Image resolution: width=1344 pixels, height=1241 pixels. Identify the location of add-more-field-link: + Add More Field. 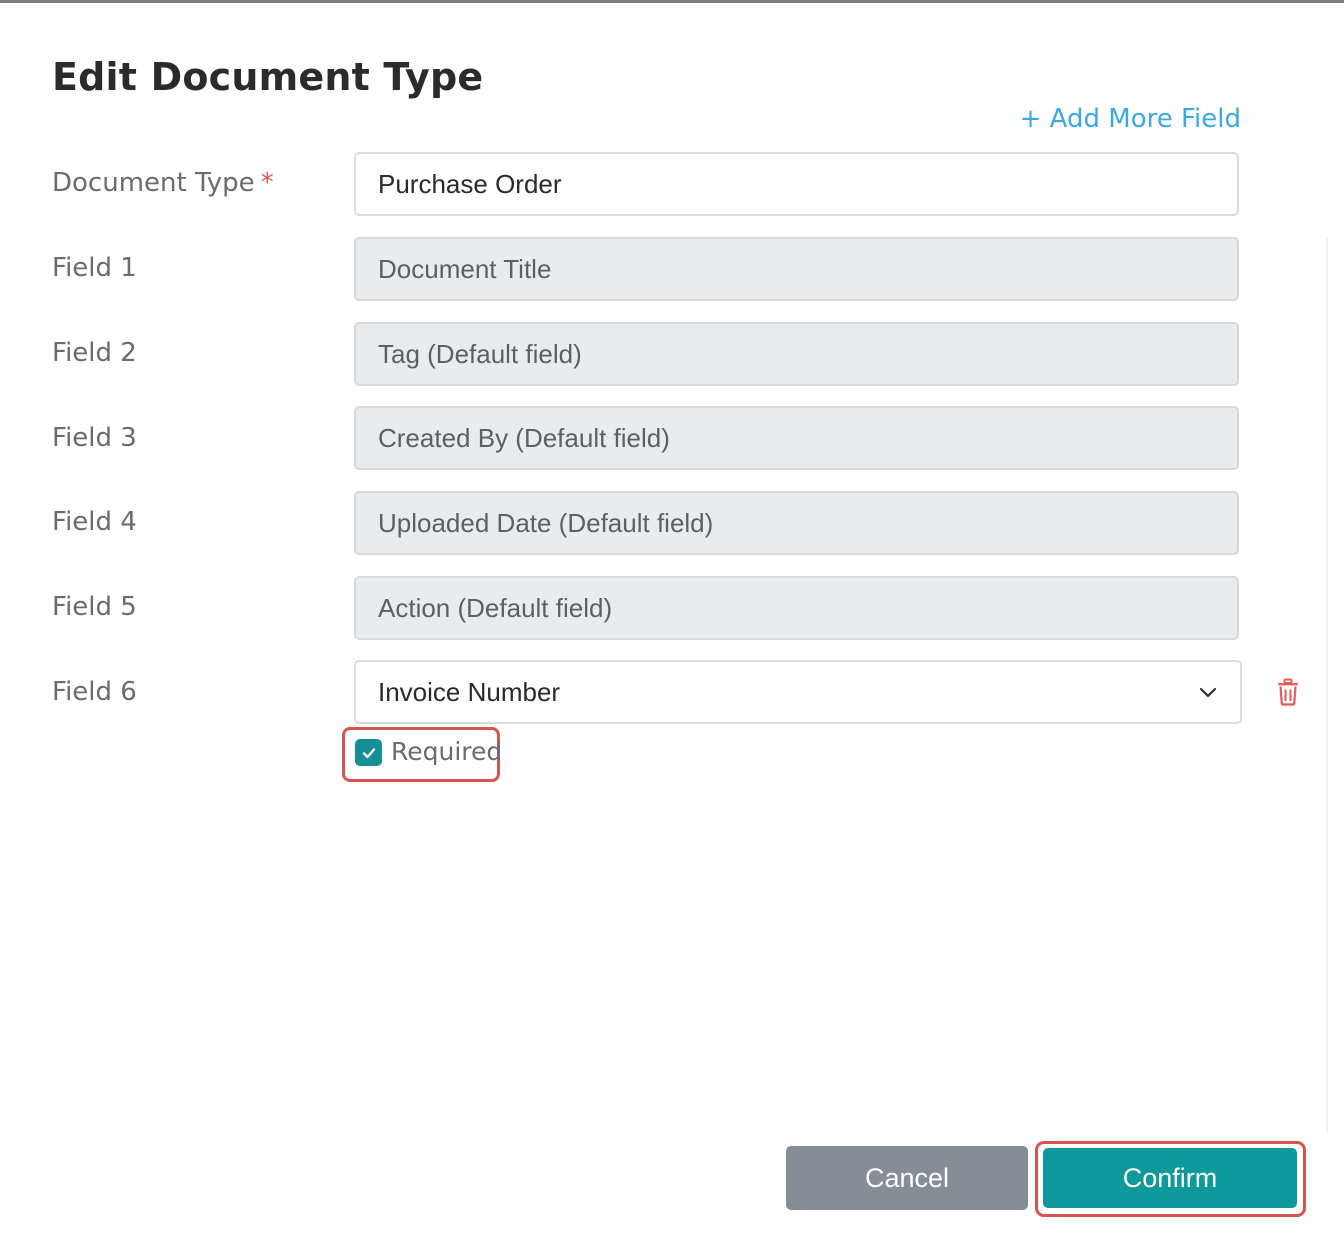
(1130, 119).